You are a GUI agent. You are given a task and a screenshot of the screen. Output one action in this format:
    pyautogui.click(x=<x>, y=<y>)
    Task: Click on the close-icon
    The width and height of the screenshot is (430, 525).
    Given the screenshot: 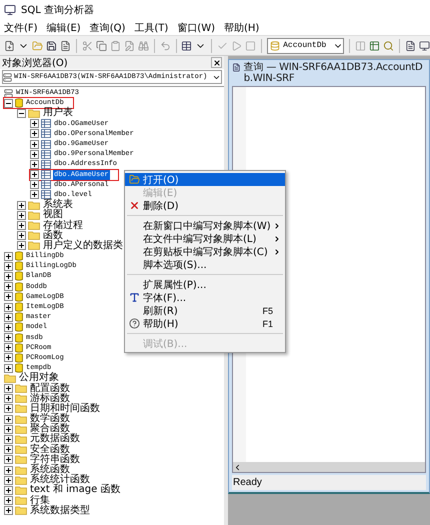 What is the action you would take?
    pyautogui.click(x=216, y=62)
    